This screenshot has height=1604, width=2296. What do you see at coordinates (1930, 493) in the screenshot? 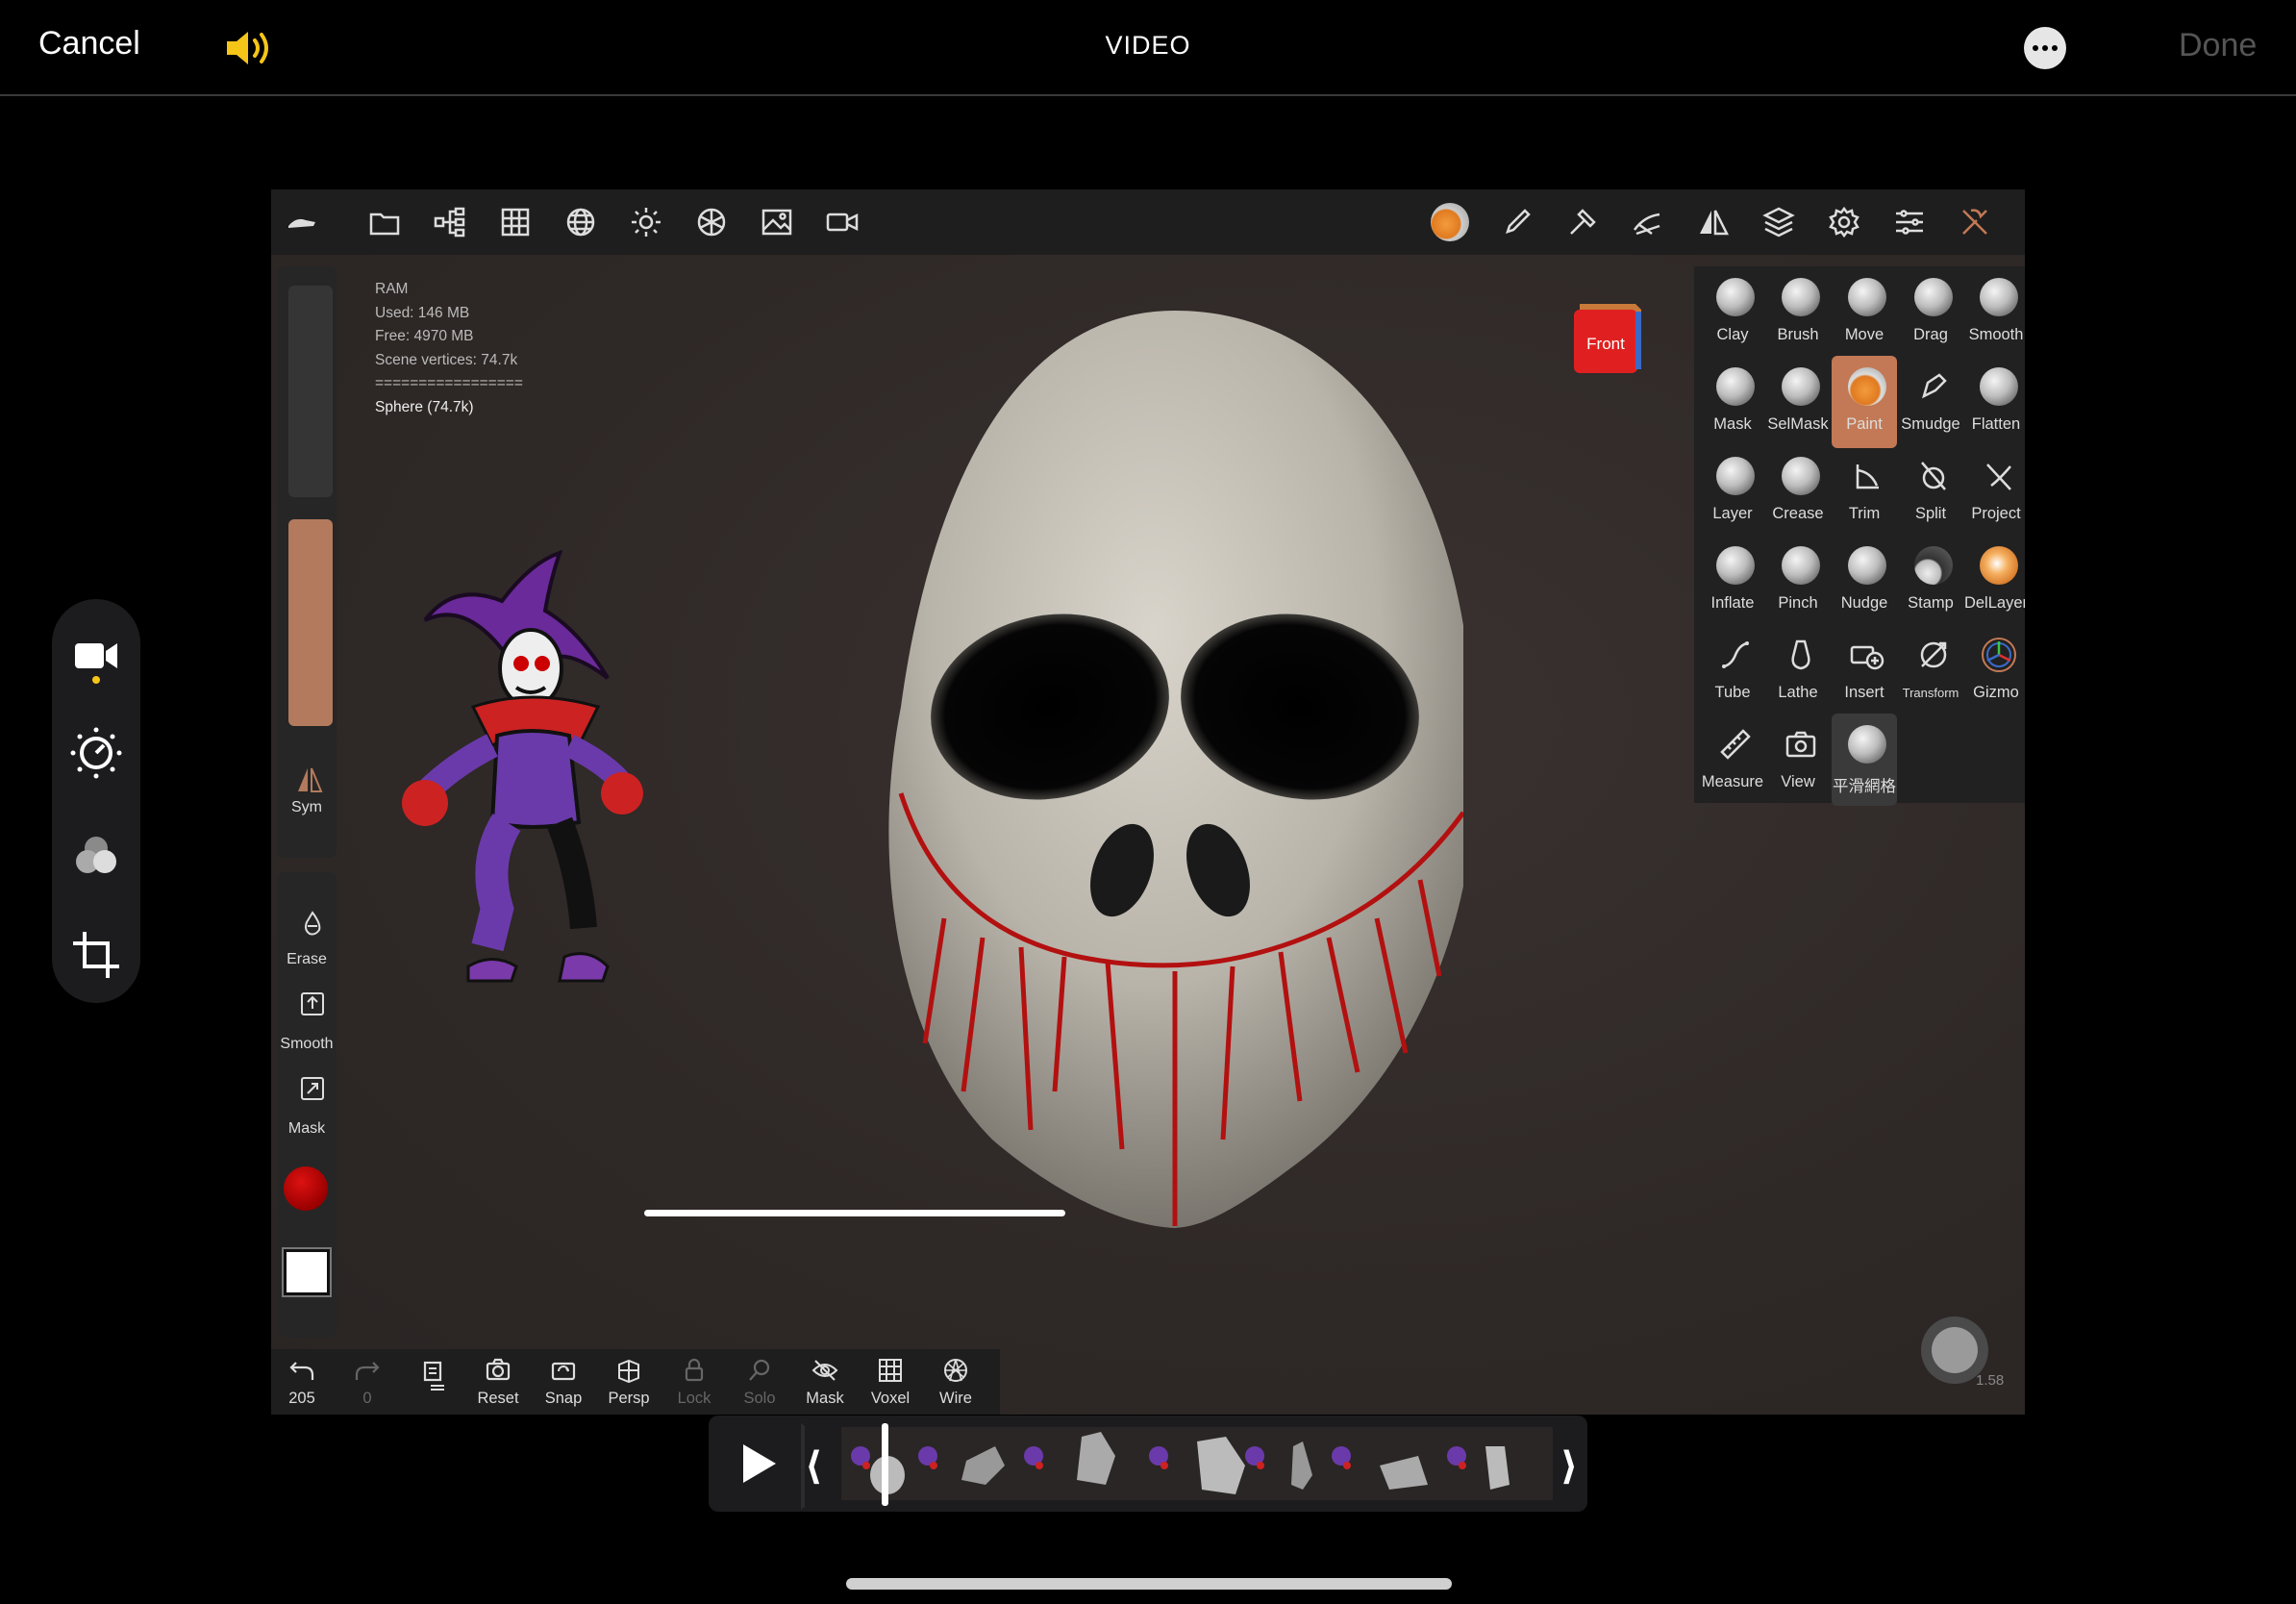
I see `tool-split: Split` at bounding box center [1930, 493].